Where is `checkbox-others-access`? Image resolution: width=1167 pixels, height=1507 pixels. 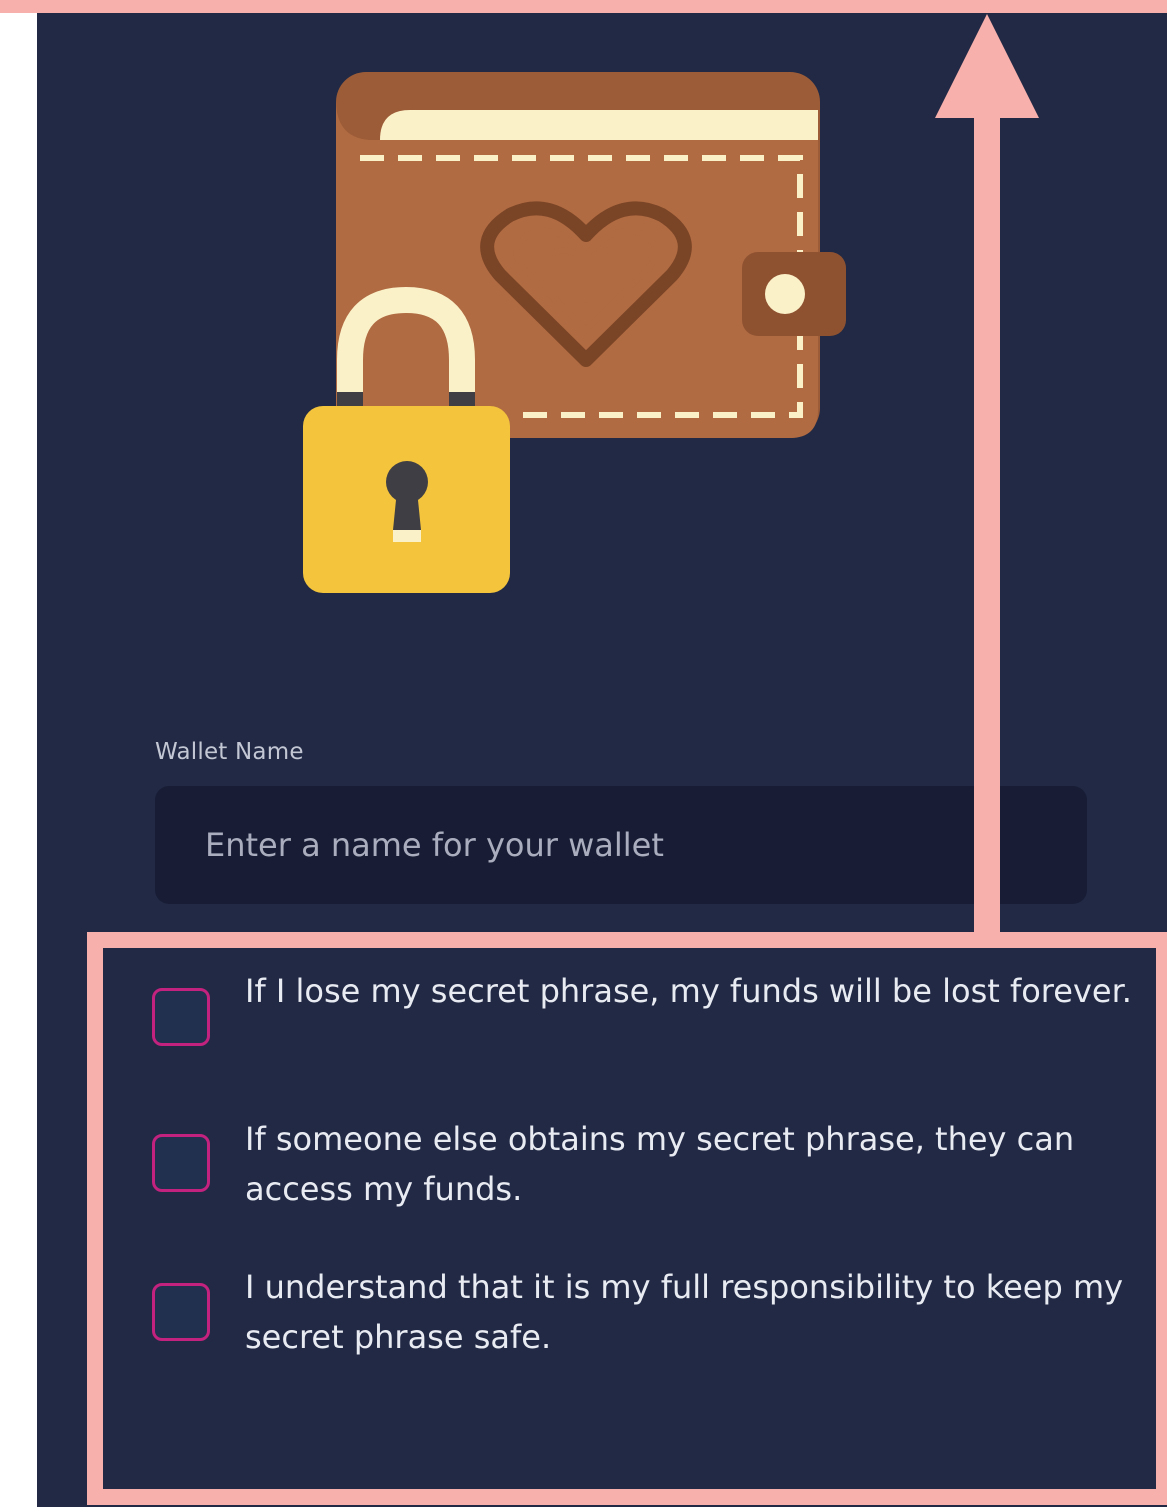
checkbox-others-access is located at coordinates (181, 1163).